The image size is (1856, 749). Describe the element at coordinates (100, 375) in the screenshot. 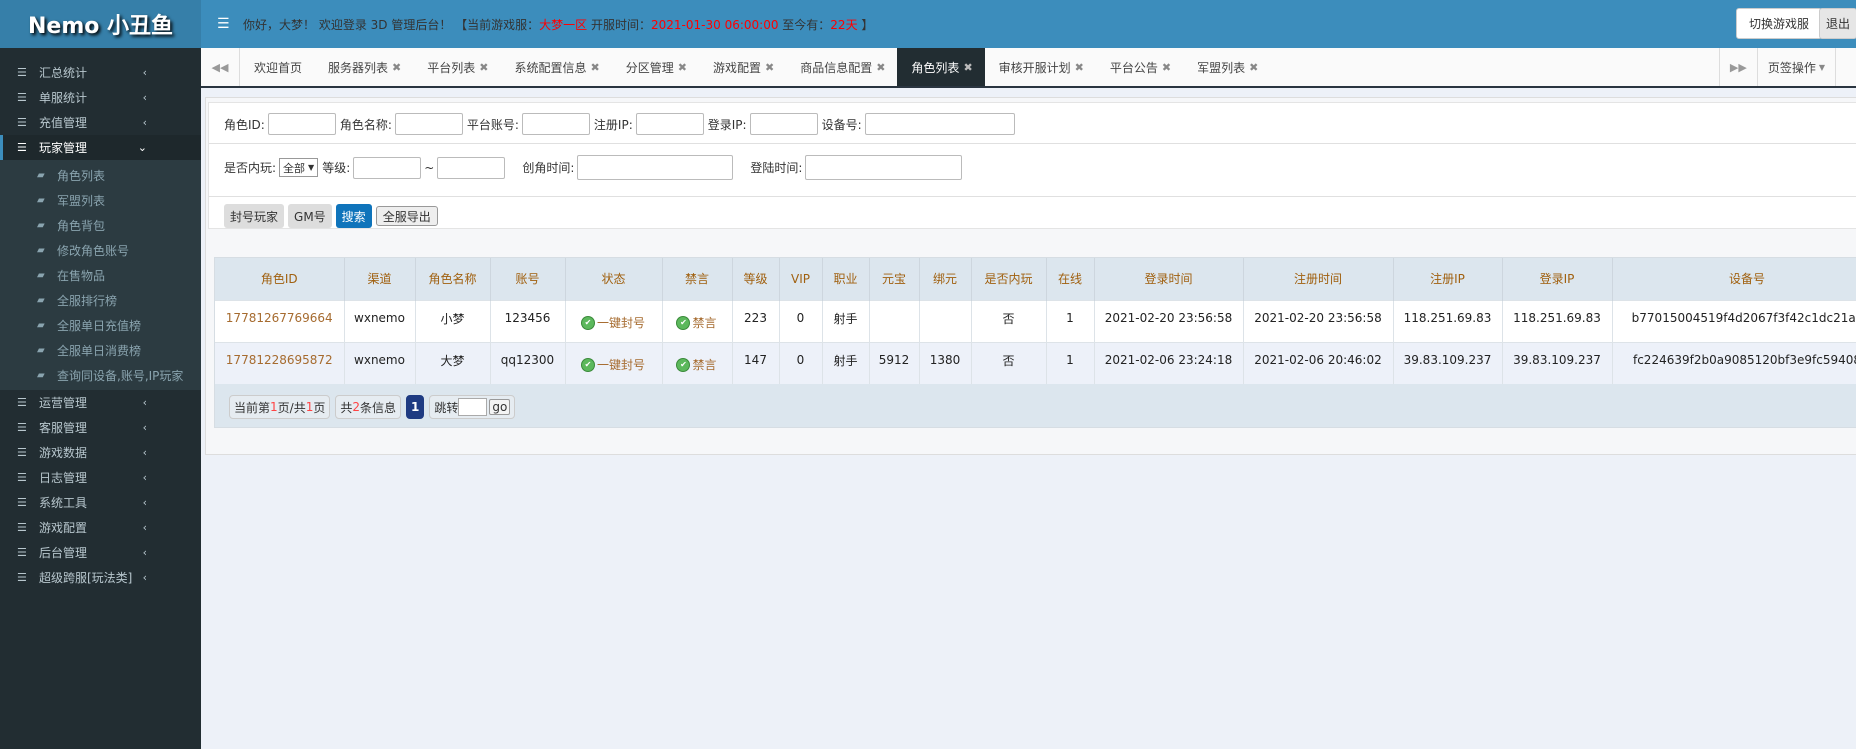

I see `submenu-item: ▰ 查询同设备,账号,IP玩家` at that location.